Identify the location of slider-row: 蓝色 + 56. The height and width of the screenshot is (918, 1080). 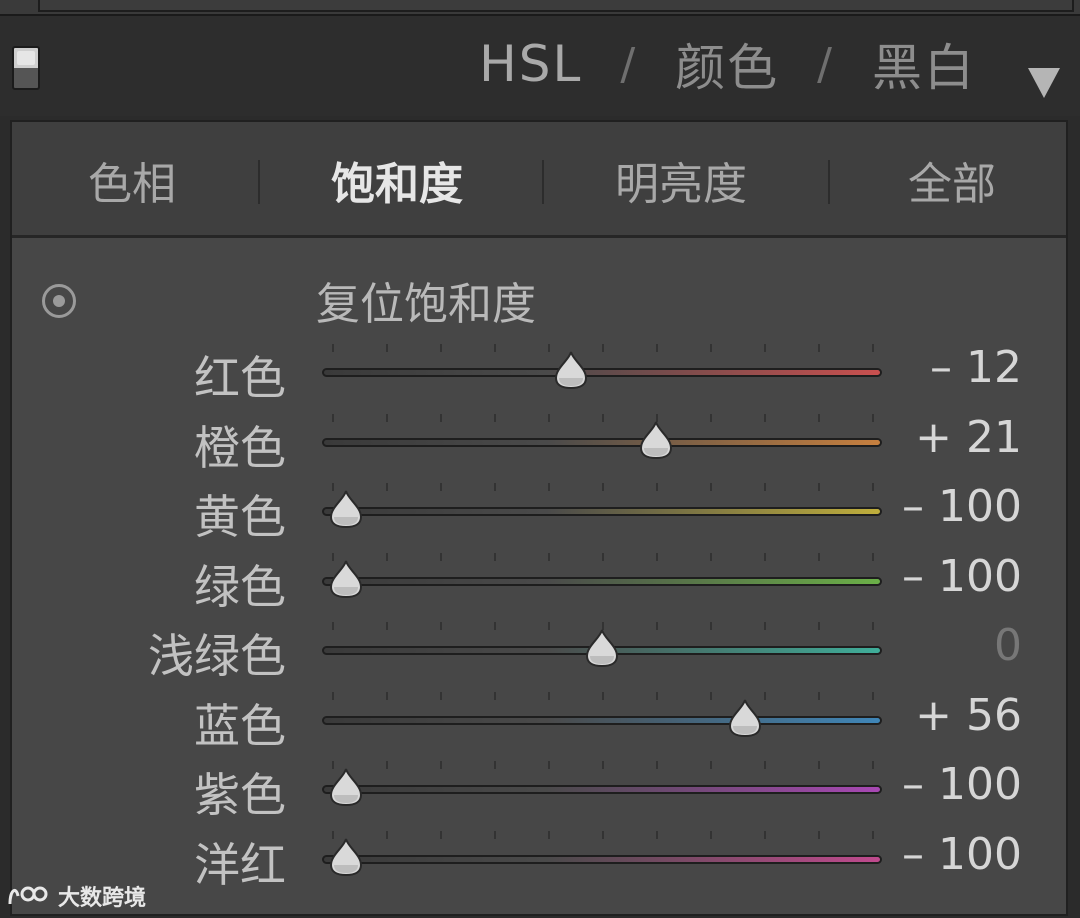
(539, 717).